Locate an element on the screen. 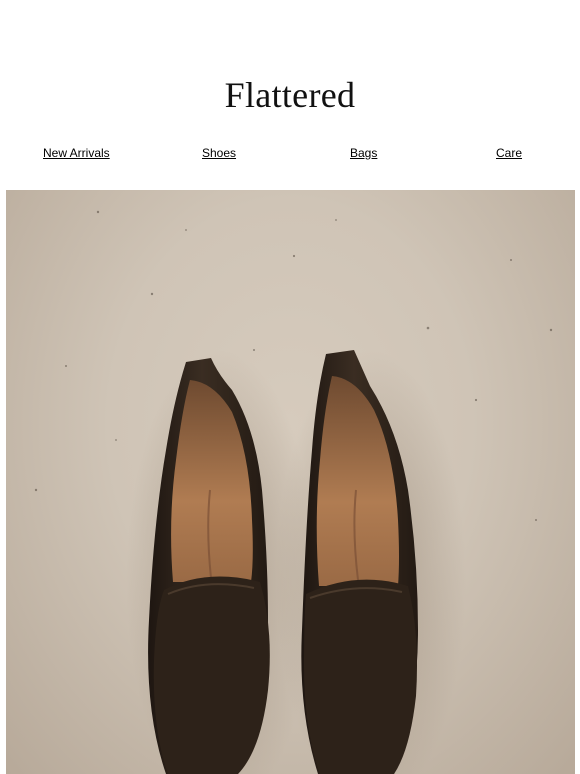 This screenshot has height=774, width=580. nav-care: Care is located at coordinates (509, 153).